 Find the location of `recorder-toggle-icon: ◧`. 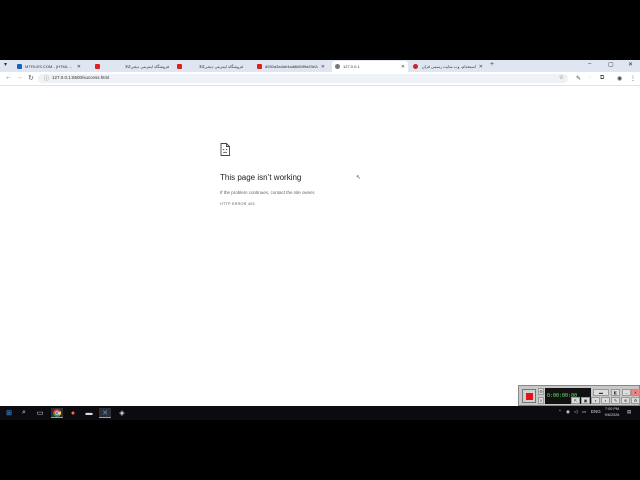

recorder-toggle-icon: ◧ is located at coordinates (615, 392).